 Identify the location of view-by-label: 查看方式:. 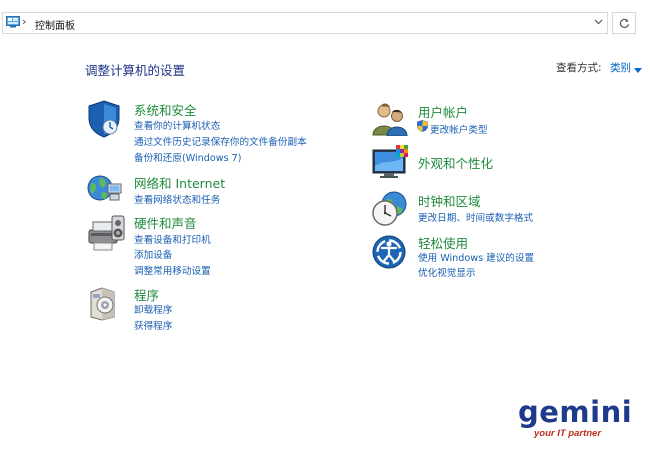
(579, 68).